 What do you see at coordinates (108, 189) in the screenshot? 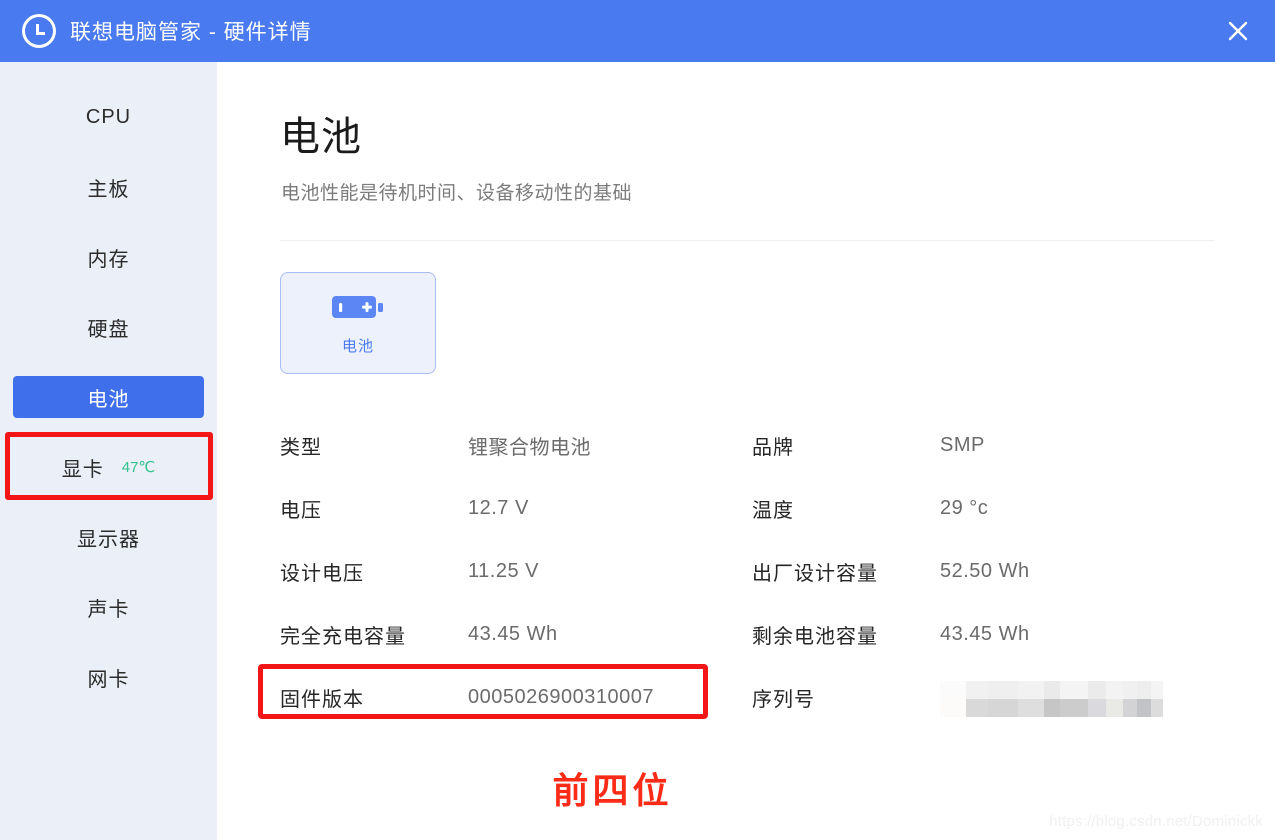
I see `sidebar-item-label: 主板` at bounding box center [108, 189].